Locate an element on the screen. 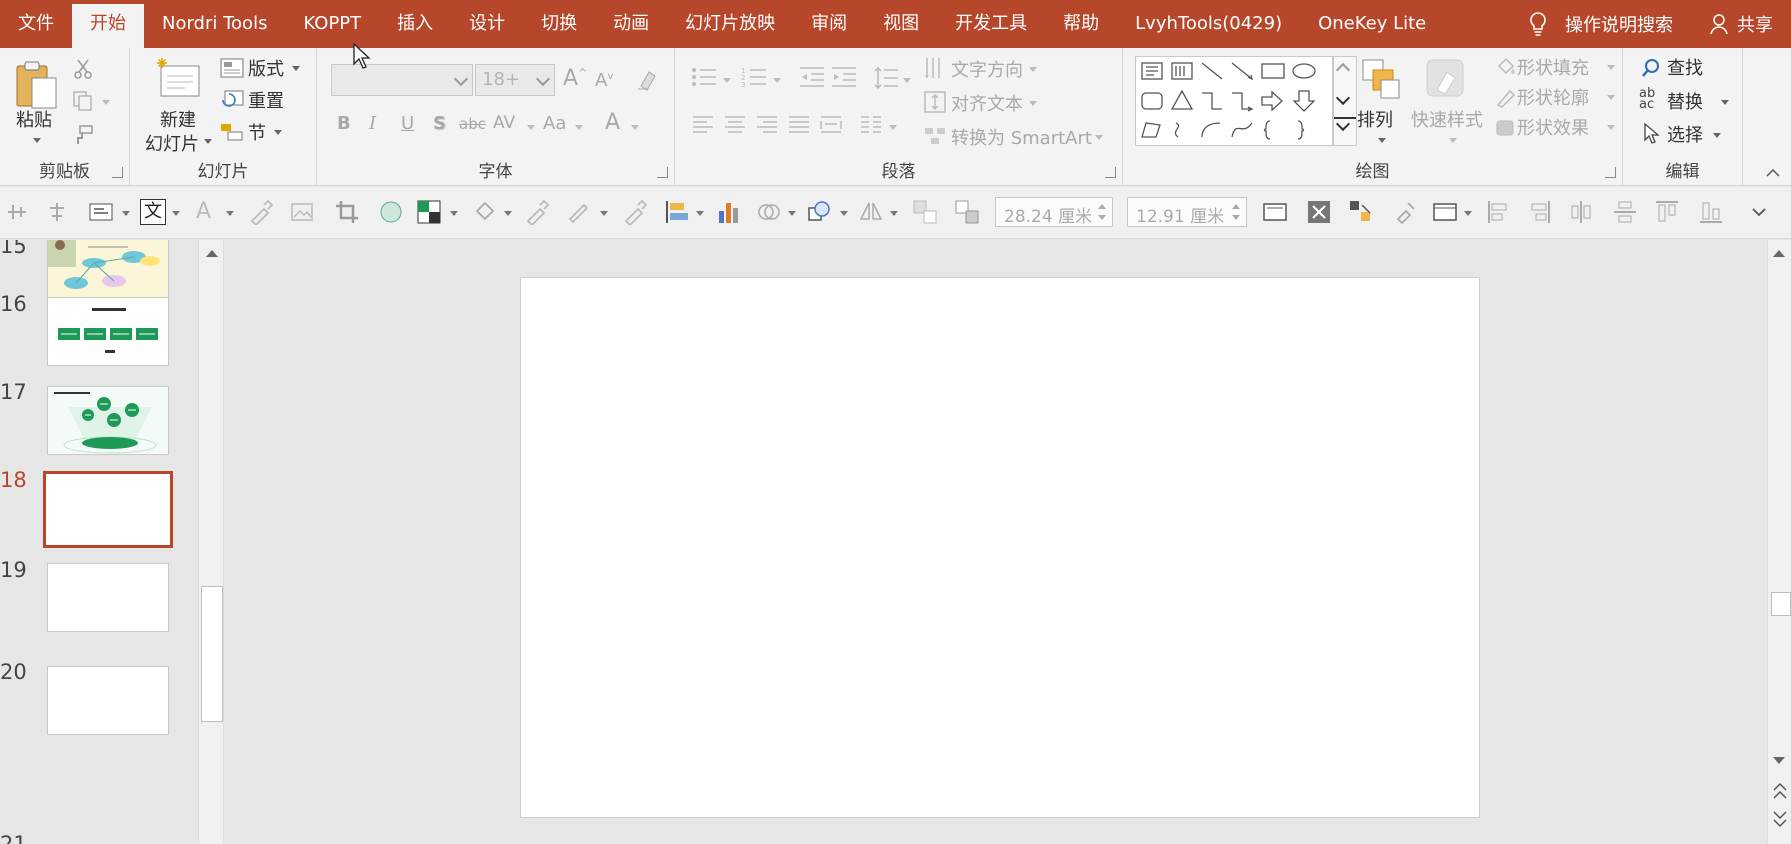  char-spacing-button: AV is located at coordinates (504, 123).